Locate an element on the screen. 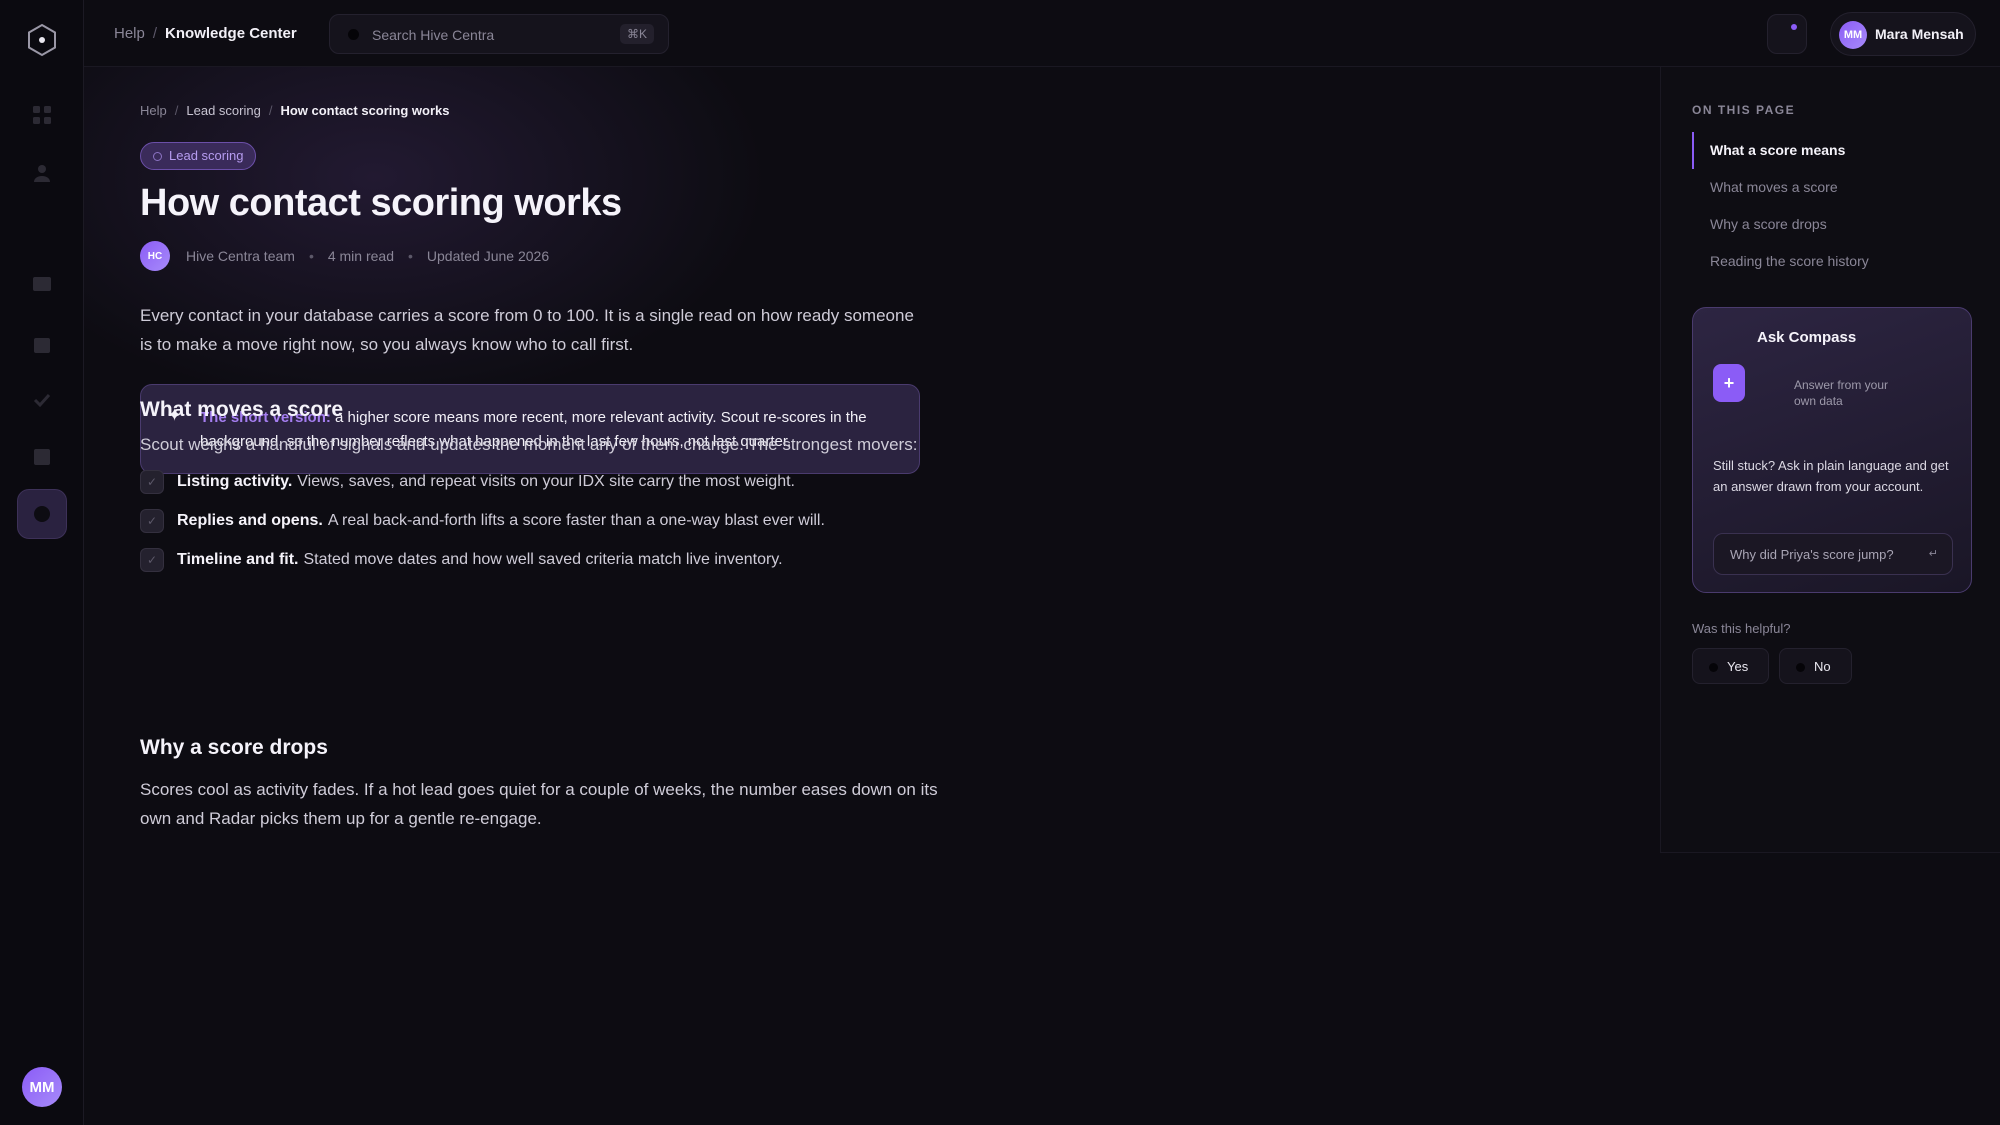  help-icon is located at coordinates (42, 514).